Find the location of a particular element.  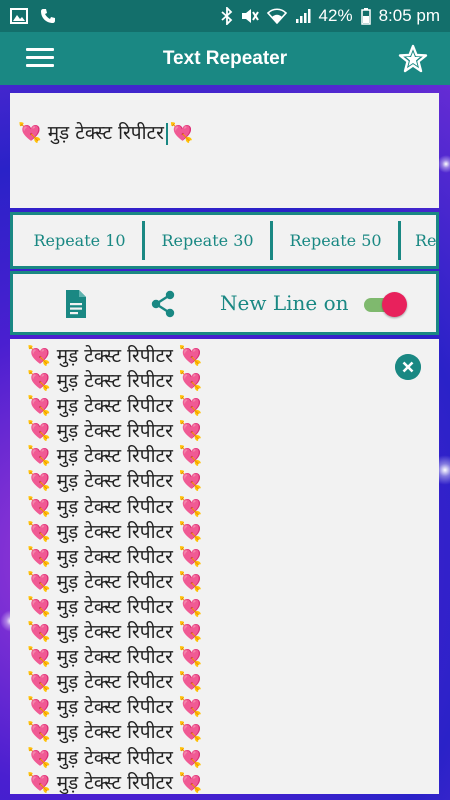

share-icon is located at coordinates (163, 304).